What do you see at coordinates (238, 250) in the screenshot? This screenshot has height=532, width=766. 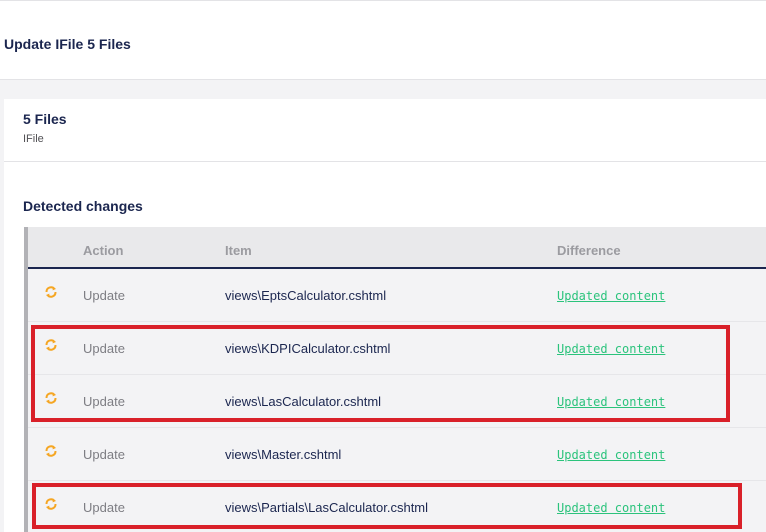 I see `column-header-item: Item` at bounding box center [238, 250].